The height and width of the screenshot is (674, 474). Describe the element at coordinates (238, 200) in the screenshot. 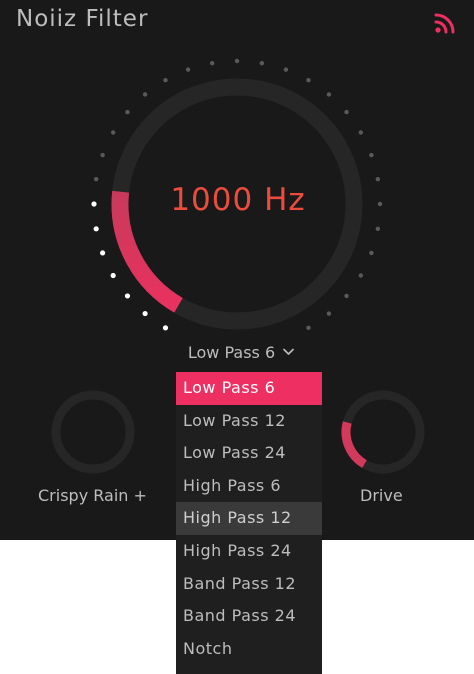

I see `frequency-value: 1000 Hz` at that location.